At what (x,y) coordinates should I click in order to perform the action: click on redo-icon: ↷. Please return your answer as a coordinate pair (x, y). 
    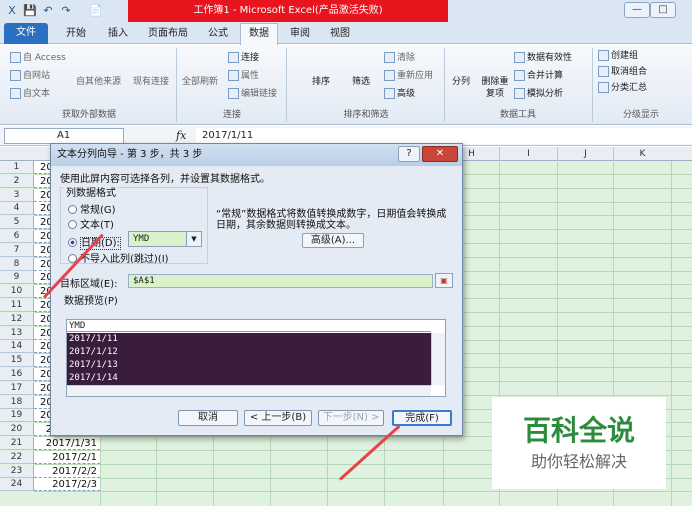
    Looking at the image, I should click on (66, 10).